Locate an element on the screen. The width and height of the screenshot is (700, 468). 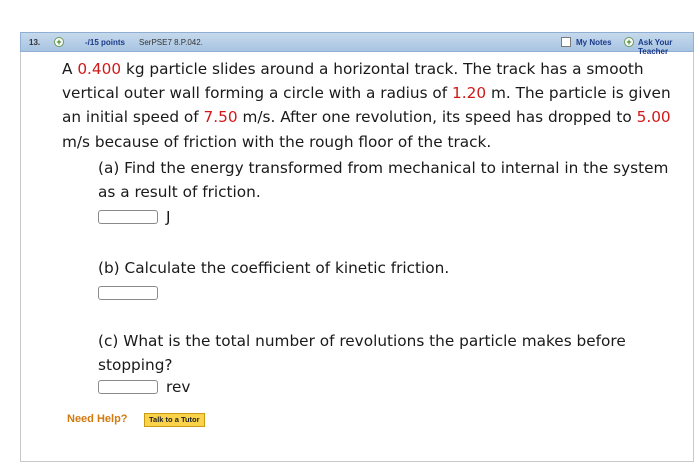
part-a-unit: J is located at coordinates (168, 217).